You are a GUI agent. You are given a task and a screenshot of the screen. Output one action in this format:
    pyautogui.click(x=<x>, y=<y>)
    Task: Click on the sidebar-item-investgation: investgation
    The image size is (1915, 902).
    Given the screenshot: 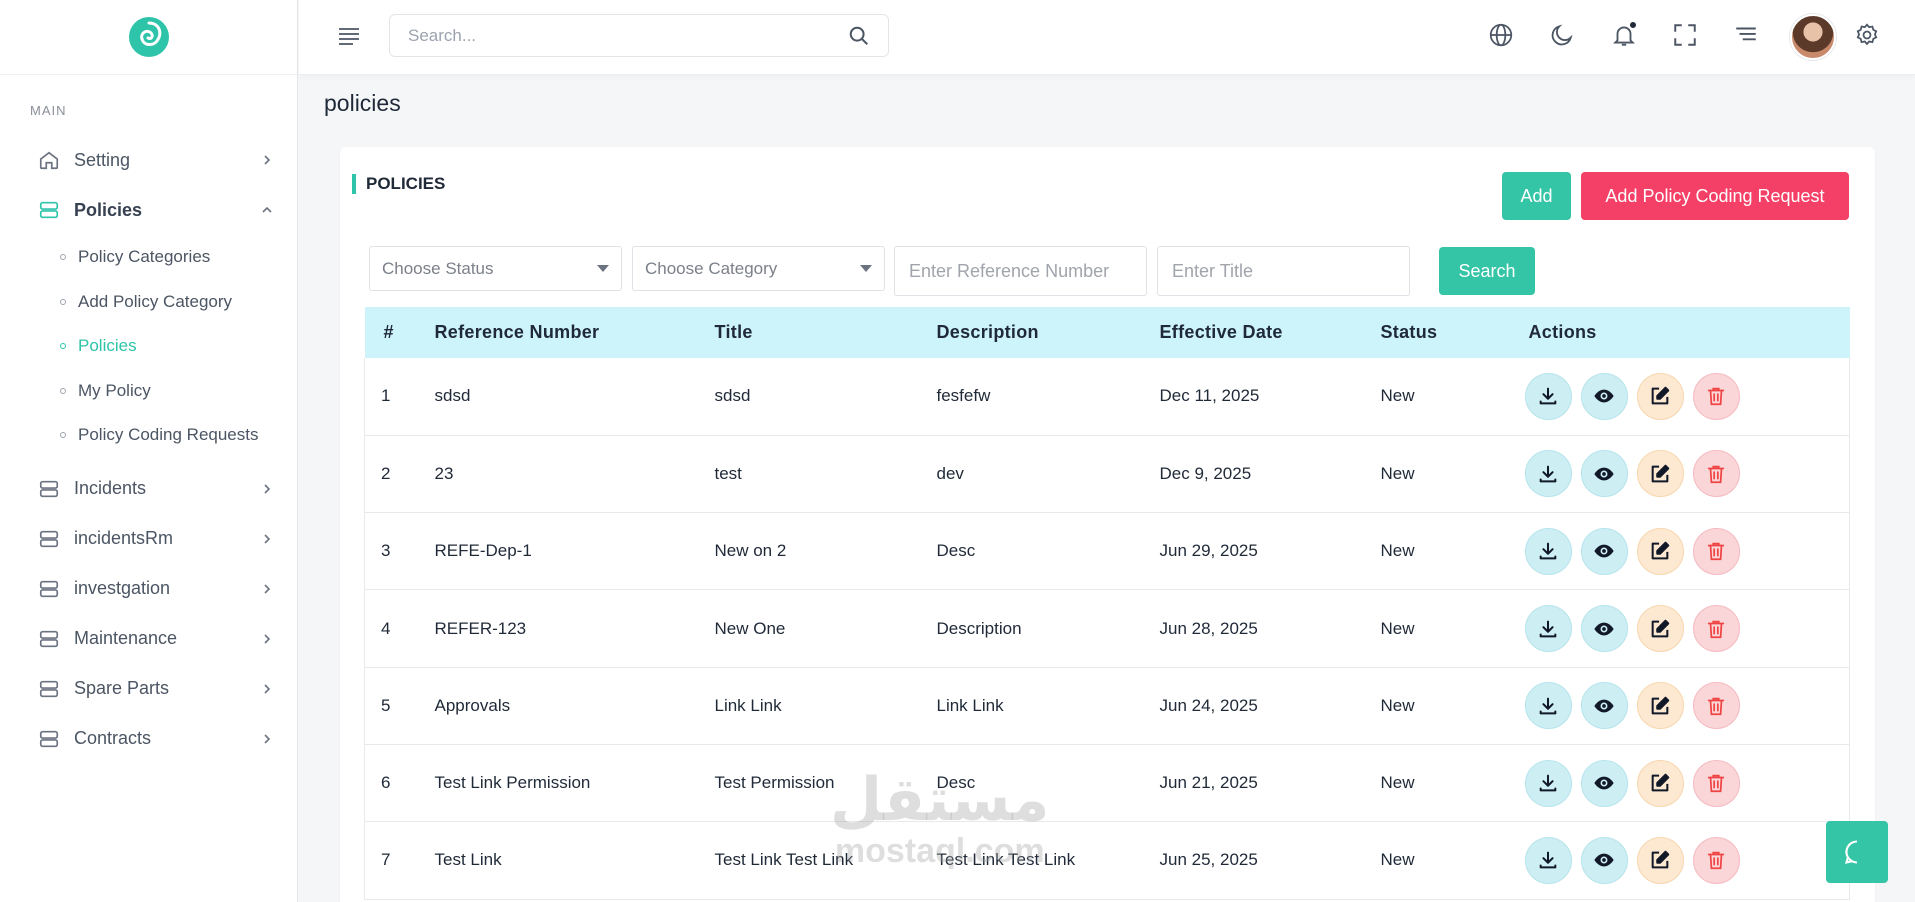 What is the action you would take?
    pyautogui.click(x=149, y=589)
    